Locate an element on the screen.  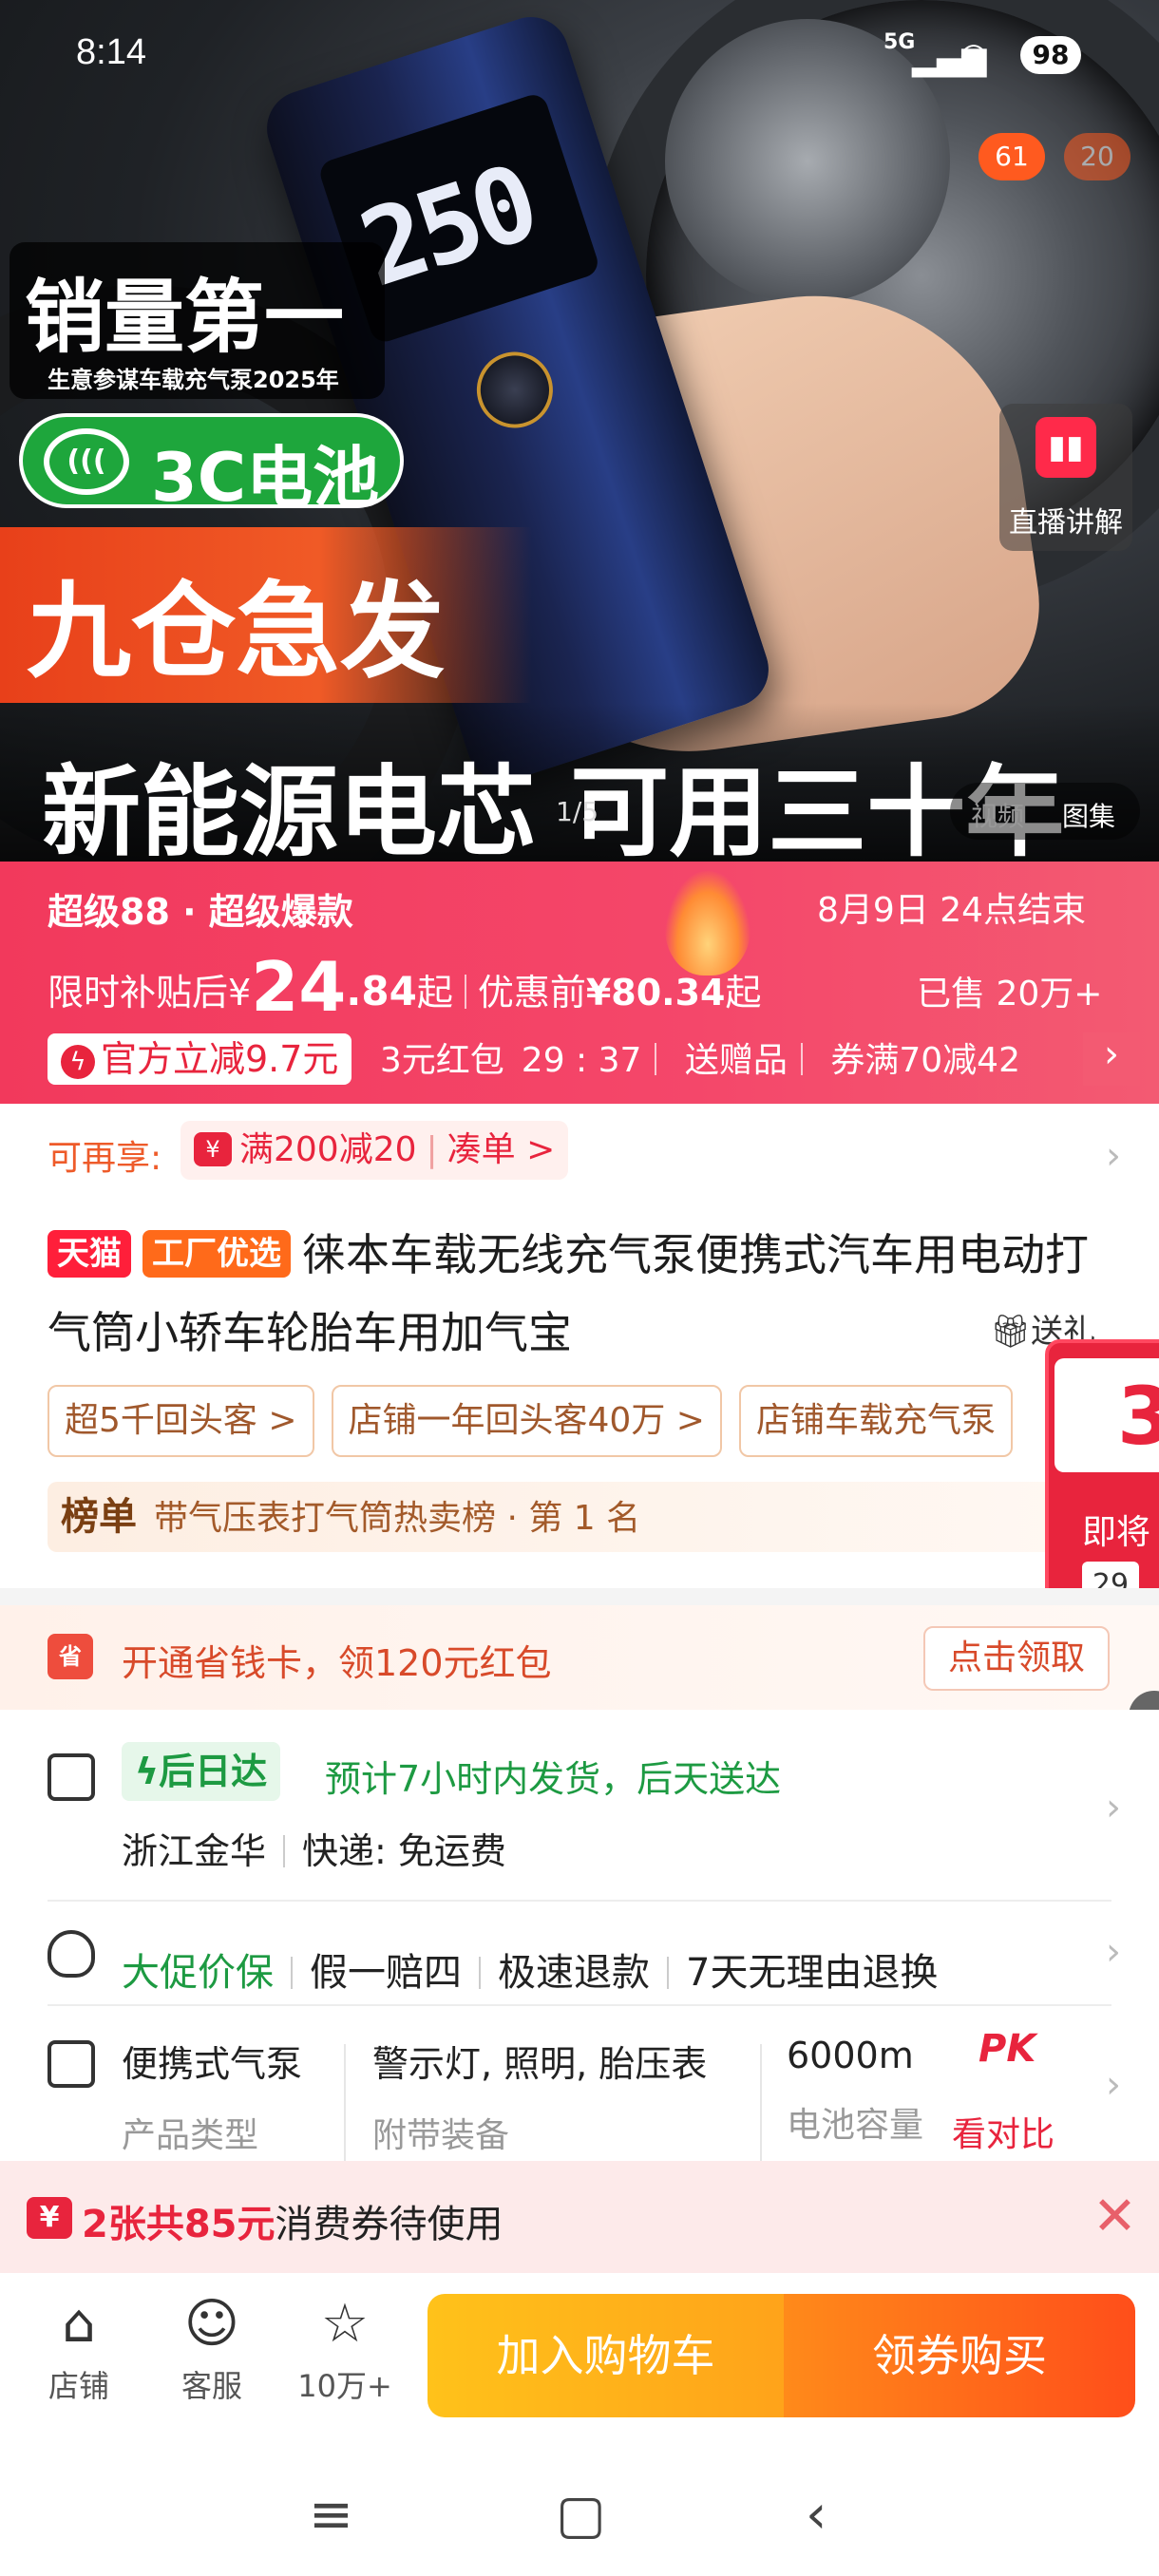
saving-card-banner: 省 开通省钱卡，领120元红包 点击领取 is located at coordinates (579, 1657).